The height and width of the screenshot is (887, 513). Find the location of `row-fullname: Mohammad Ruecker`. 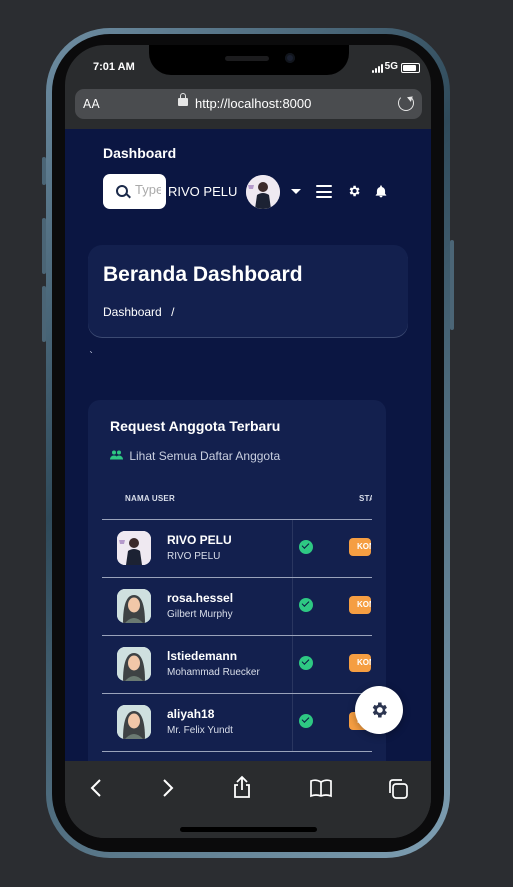

row-fullname: Mohammad Ruecker is located at coordinates (213, 672).